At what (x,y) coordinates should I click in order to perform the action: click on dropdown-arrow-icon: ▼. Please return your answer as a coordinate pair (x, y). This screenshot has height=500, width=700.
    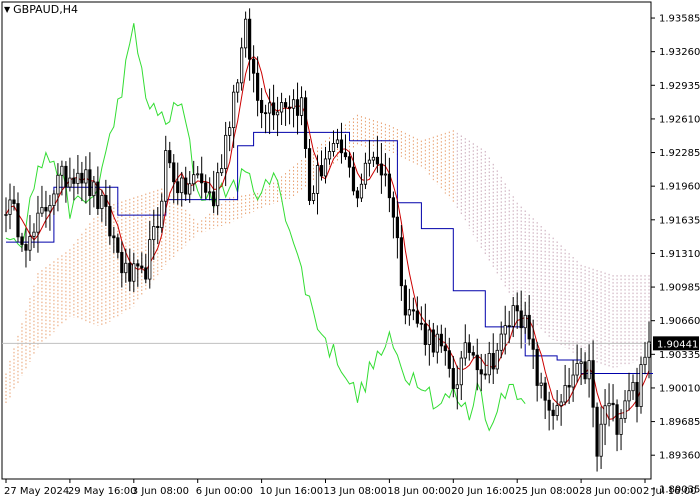
    Looking at the image, I should click on (7, 9).